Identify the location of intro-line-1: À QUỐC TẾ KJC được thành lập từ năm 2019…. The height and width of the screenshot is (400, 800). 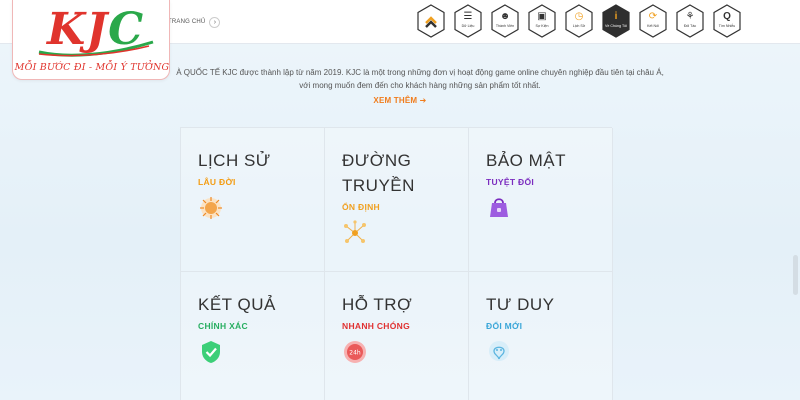
(420, 72).